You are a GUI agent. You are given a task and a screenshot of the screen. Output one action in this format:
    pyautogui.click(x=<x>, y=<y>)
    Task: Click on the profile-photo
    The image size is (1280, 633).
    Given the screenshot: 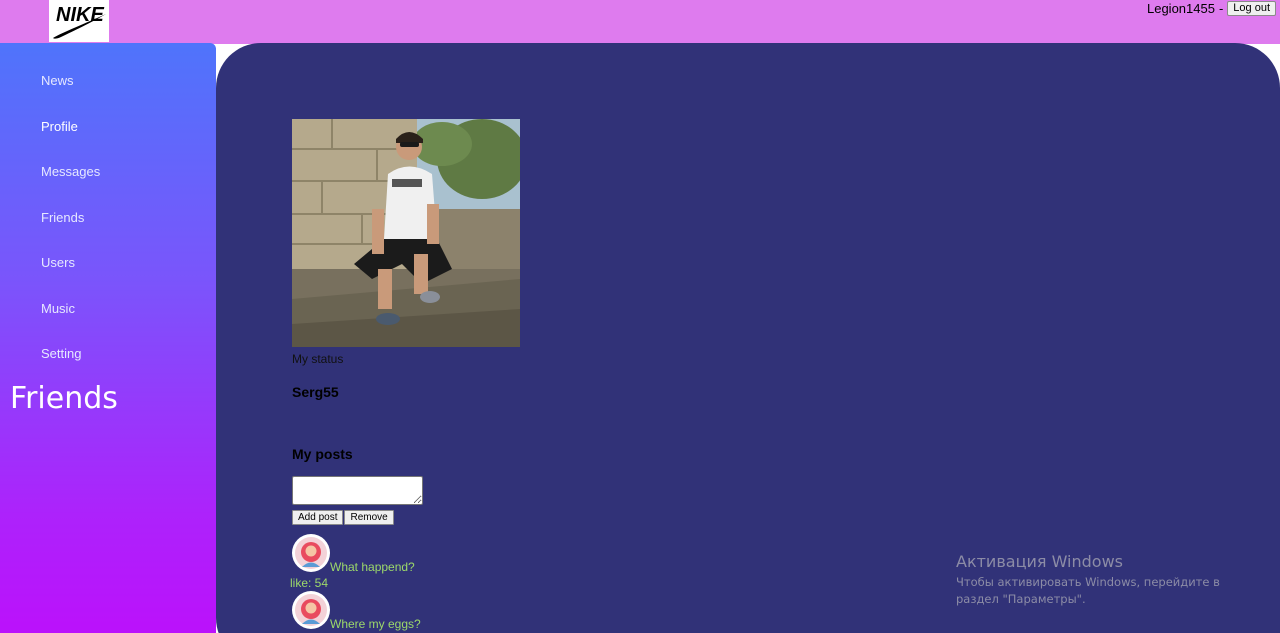 What is the action you would take?
    pyautogui.click(x=409, y=233)
    